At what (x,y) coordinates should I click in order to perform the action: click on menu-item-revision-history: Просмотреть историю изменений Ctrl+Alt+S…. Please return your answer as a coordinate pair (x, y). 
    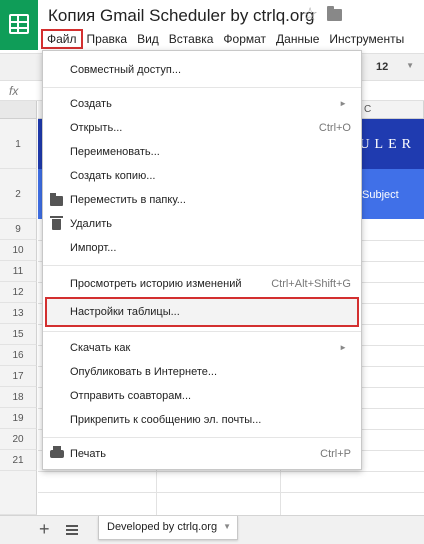
    Looking at the image, I should click on (202, 284).